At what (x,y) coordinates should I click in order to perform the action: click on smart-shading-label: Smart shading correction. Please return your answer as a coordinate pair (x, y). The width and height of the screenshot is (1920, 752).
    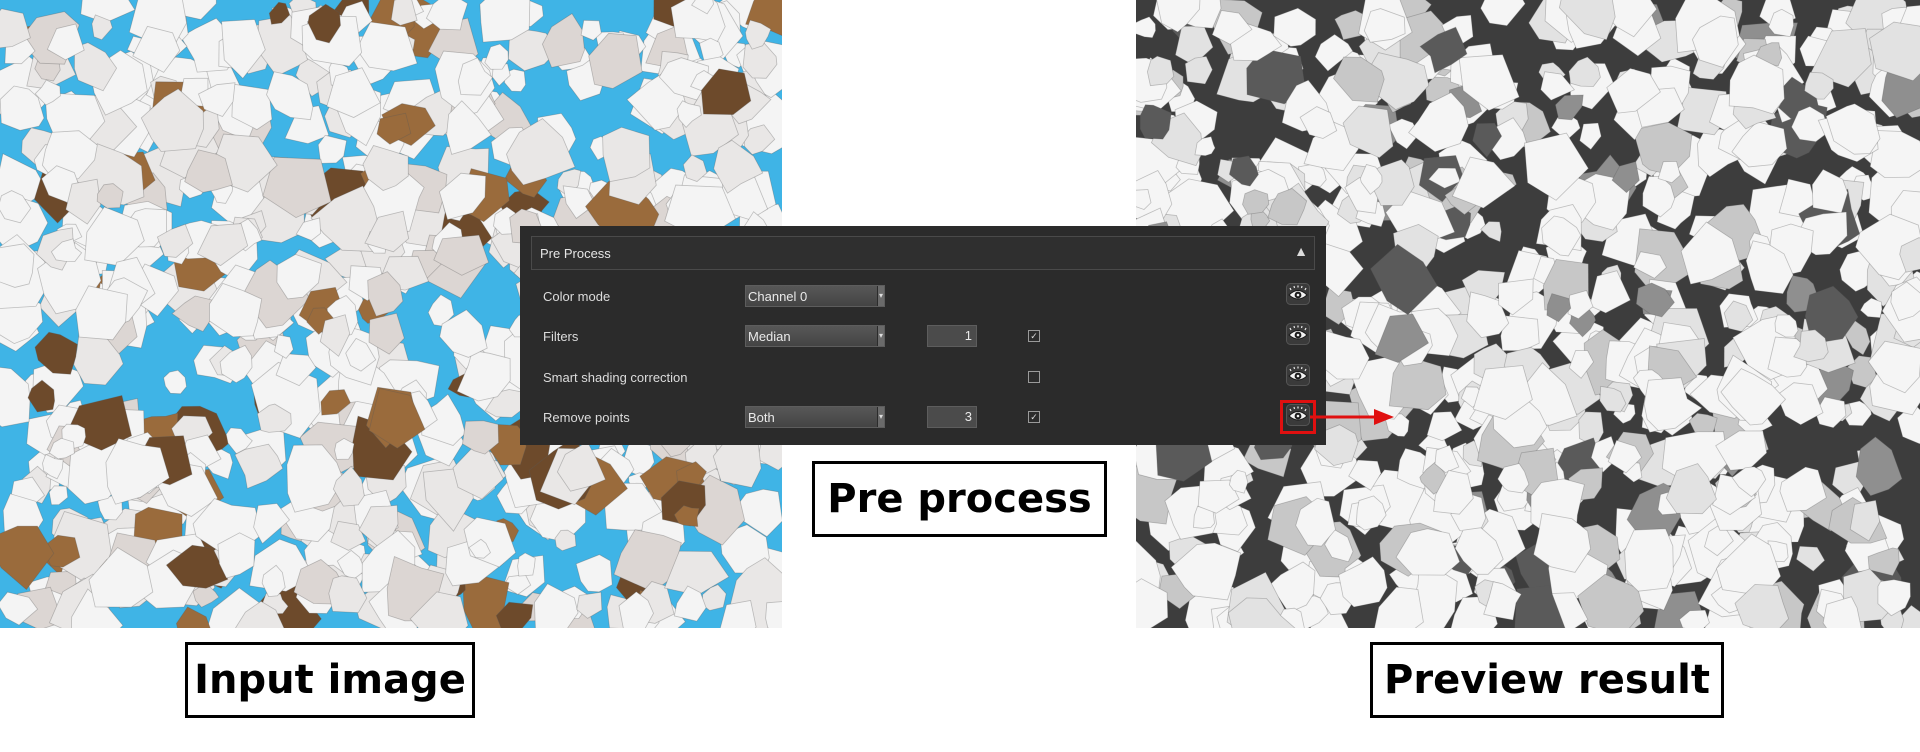
    Looking at the image, I should click on (615, 377).